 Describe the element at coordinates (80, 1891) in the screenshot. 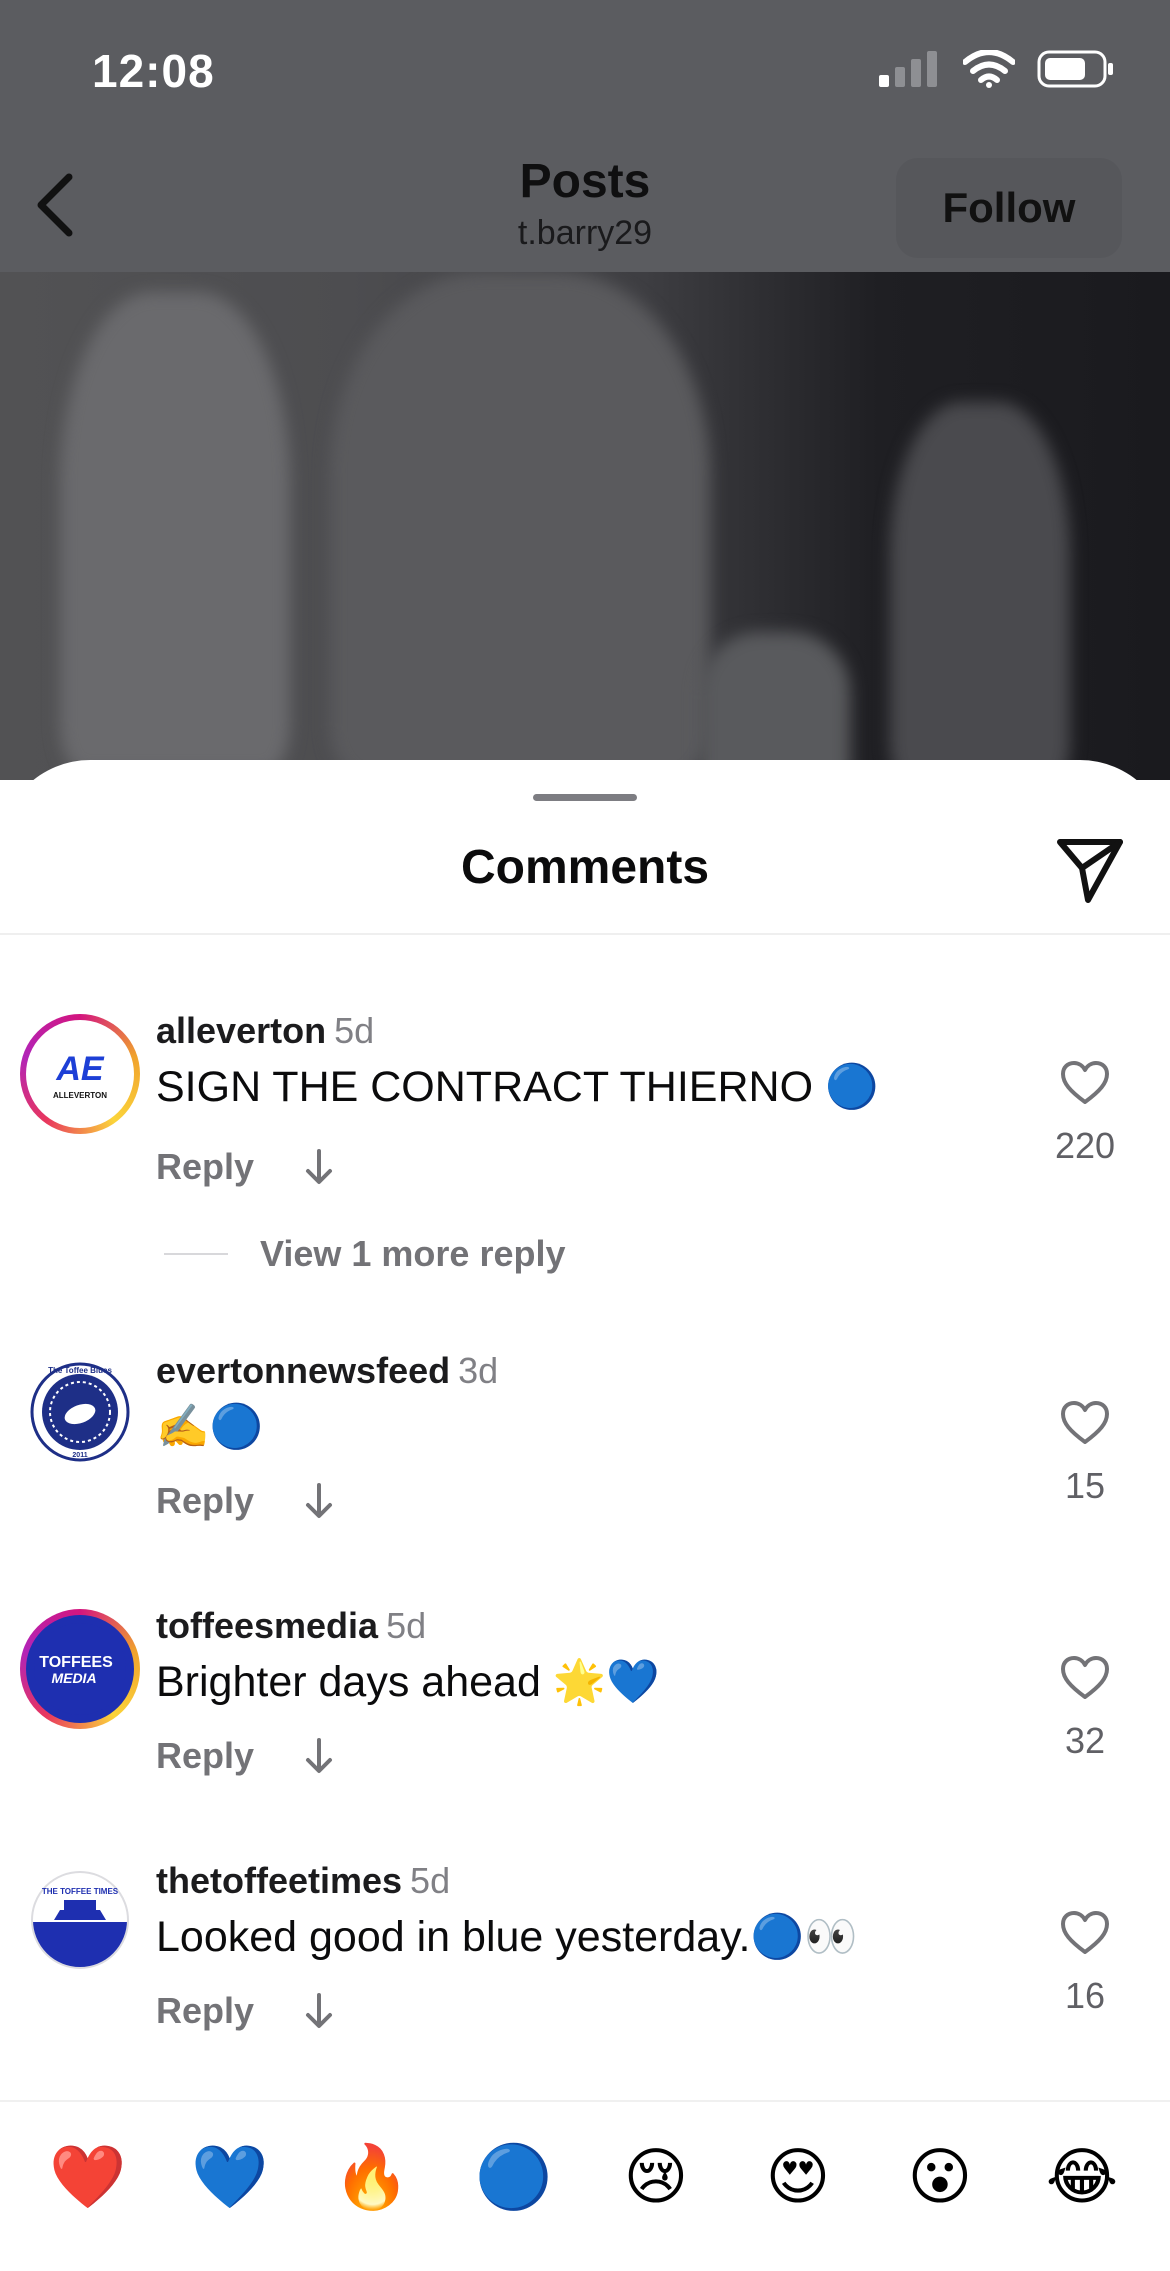

I see `avatar-logo-text: THE TOFFEE TIMES` at that location.